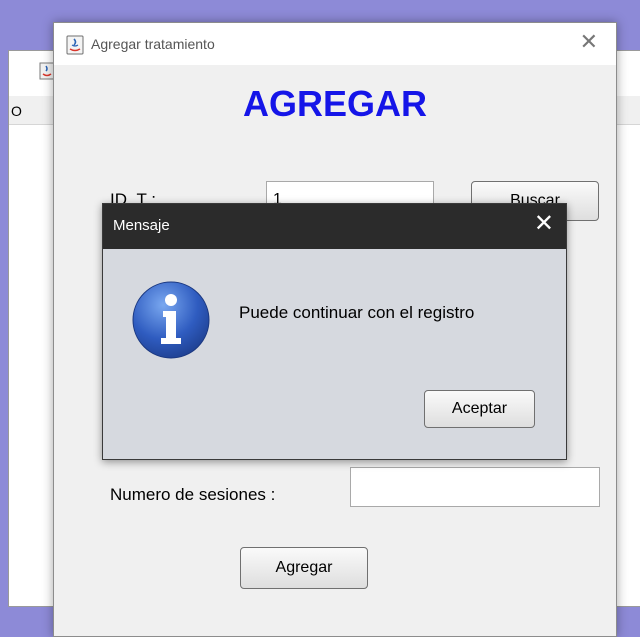  I want to click on sessions-label: Numero de sesiones :, so click(193, 494).